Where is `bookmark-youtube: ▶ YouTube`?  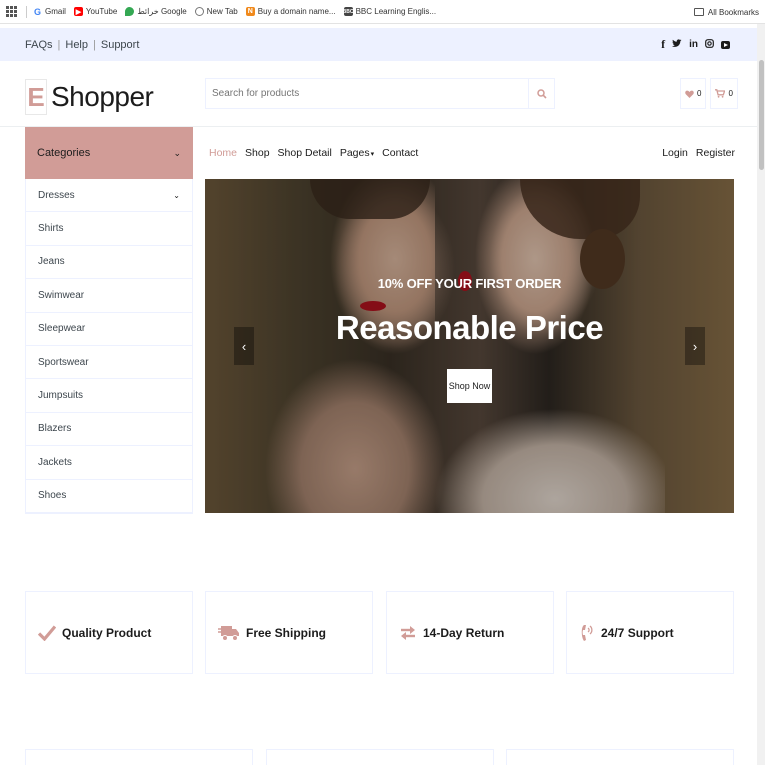
bookmark-youtube: ▶ YouTube is located at coordinates (95, 11).